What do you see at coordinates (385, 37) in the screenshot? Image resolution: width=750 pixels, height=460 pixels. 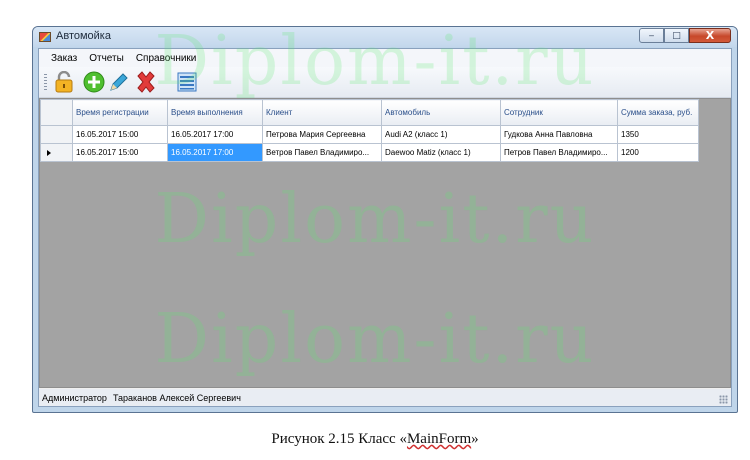 I see `title-bar: Автомойка ‒ □ X` at bounding box center [385, 37].